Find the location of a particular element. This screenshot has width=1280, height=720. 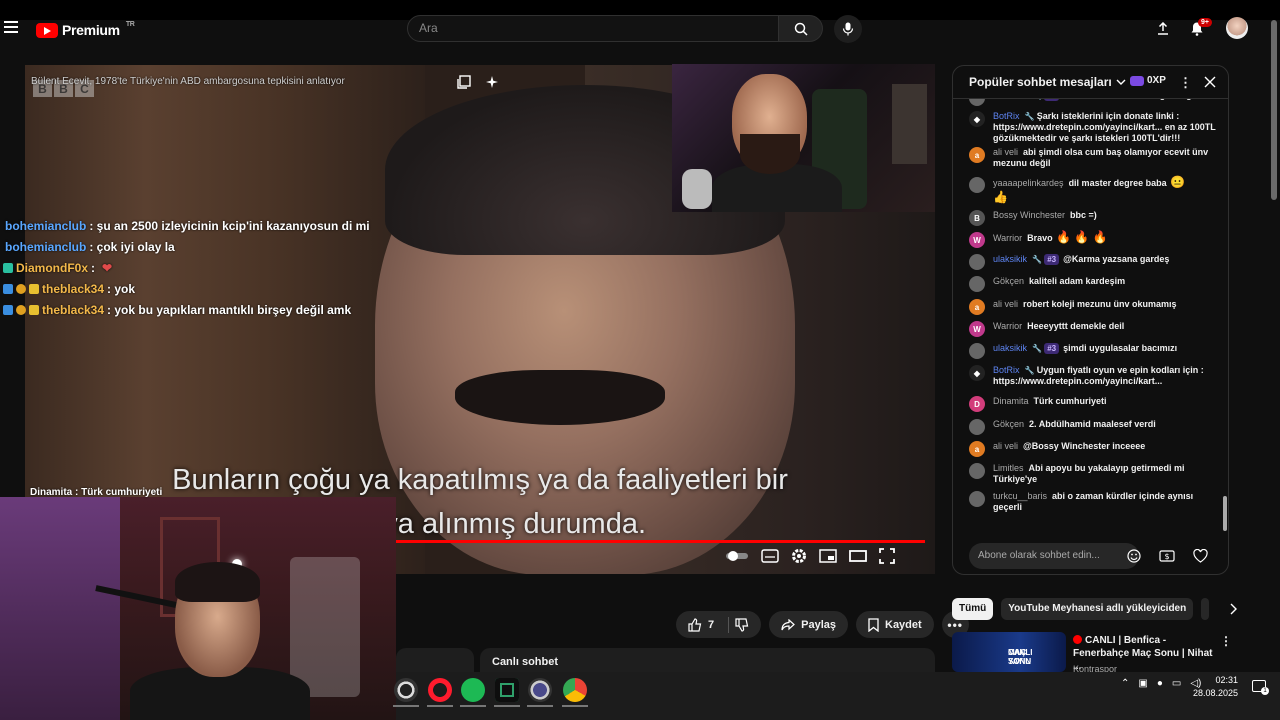

thumbs-down-icon is located at coordinates (742, 624).